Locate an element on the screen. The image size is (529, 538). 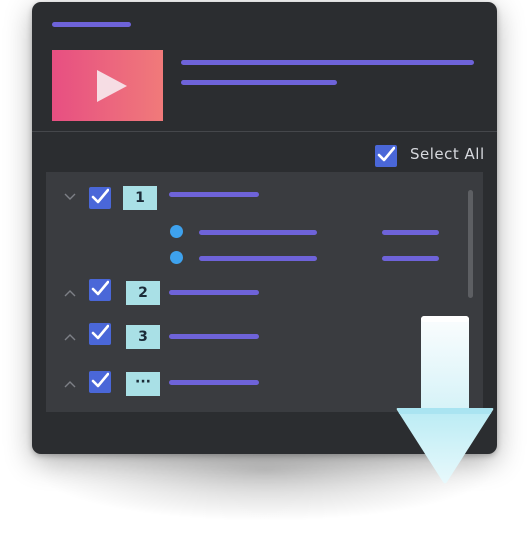
video-title-placeholder is located at coordinates (327, 62).